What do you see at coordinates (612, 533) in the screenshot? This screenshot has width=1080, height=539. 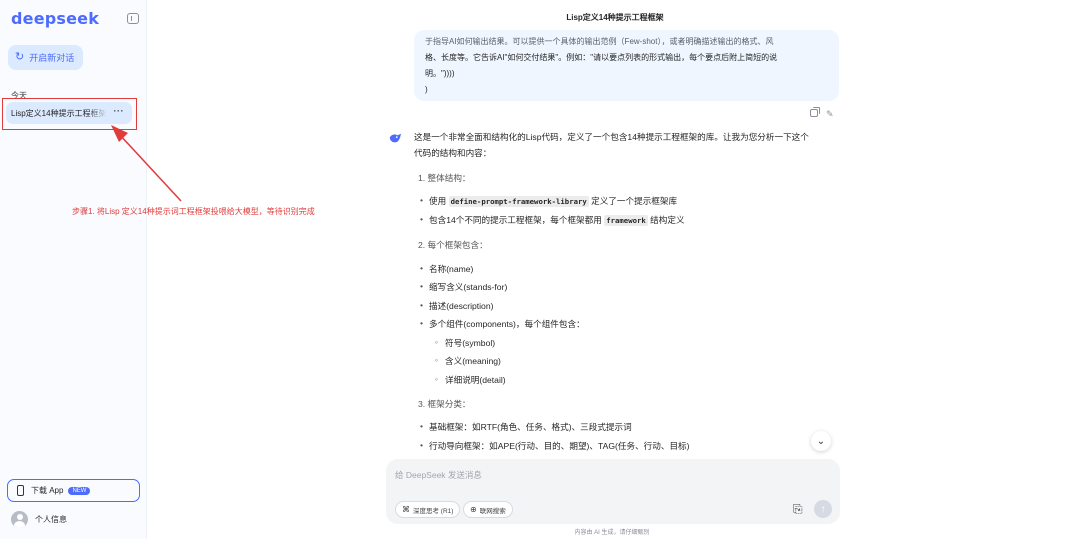 I see `disclaimer-text: 内容由 AI 生成，请仔细甄别` at bounding box center [612, 533].